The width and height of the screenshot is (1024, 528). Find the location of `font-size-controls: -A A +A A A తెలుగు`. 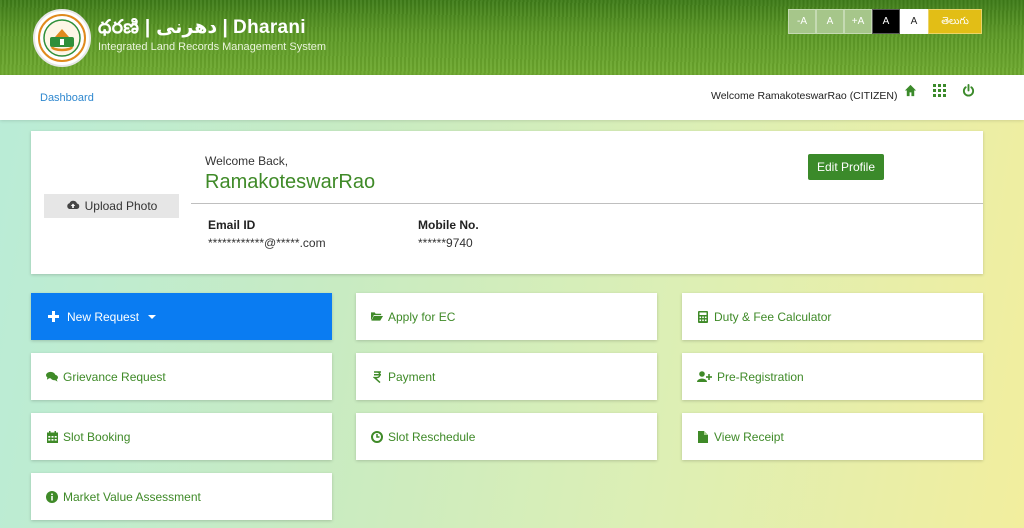

font-size-controls: -A A +A A A తెలుగు is located at coordinates (885, 21).